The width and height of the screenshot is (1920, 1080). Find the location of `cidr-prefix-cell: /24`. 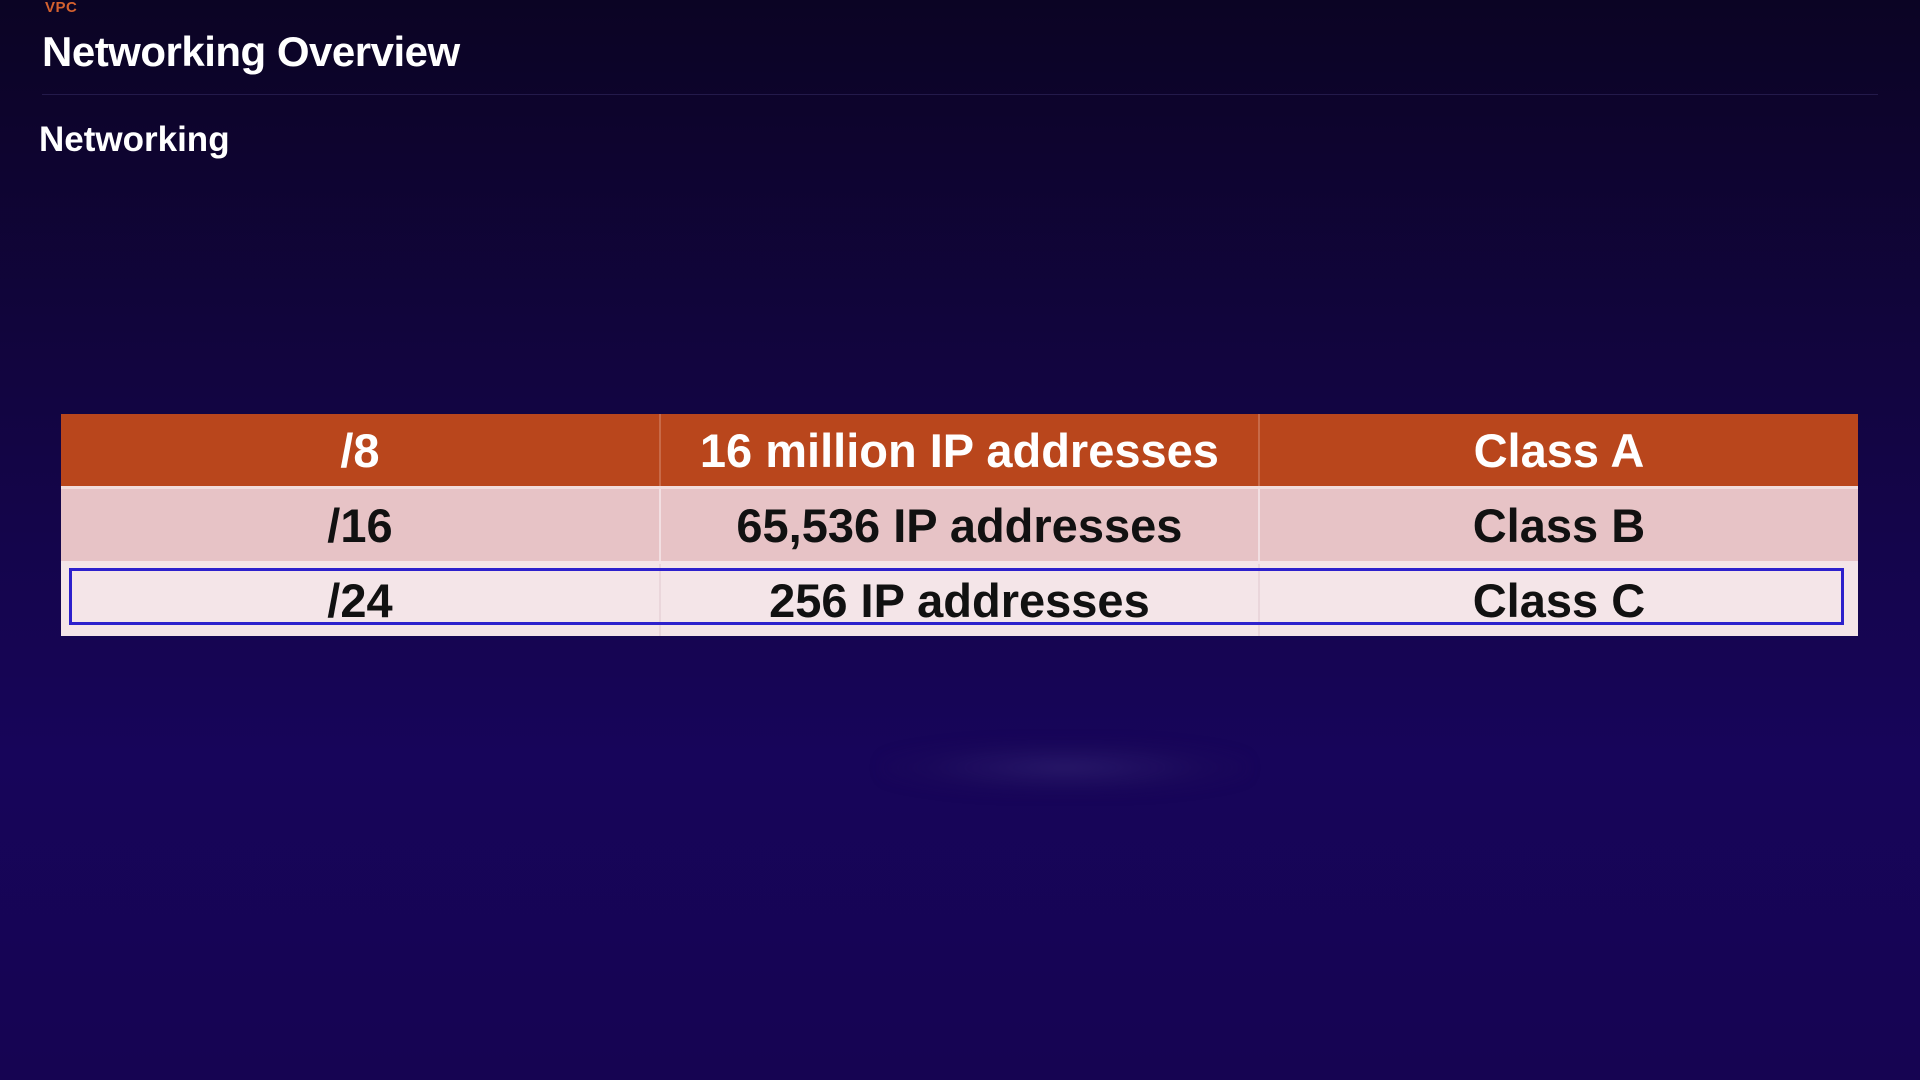

cidr-prefix-cell: /24 is located at coordinates (361, 599).